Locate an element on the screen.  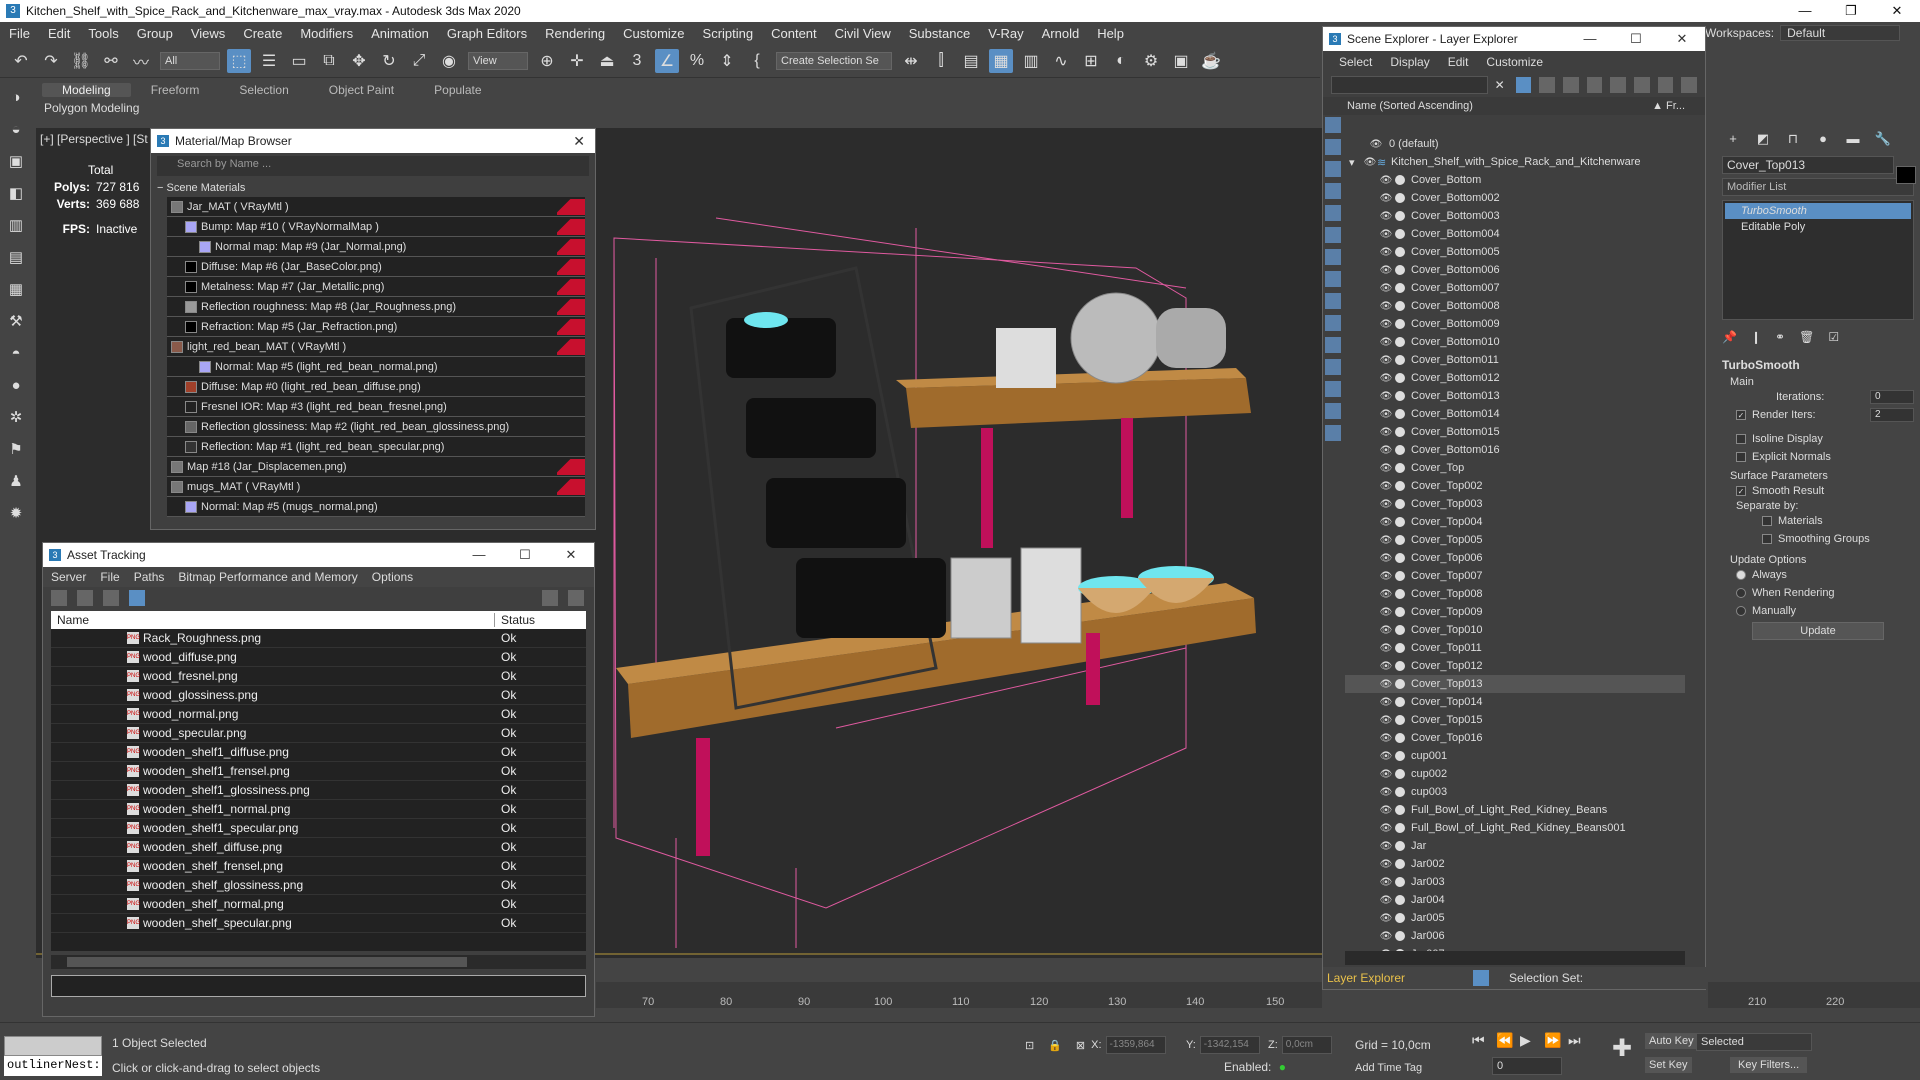
display-cameras-icon is located at coordinates (1333, 191).